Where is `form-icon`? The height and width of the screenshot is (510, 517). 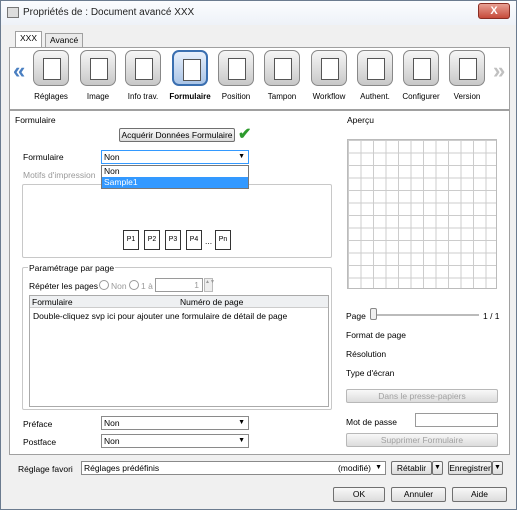
form-icon is located at coordinates (190, 68).